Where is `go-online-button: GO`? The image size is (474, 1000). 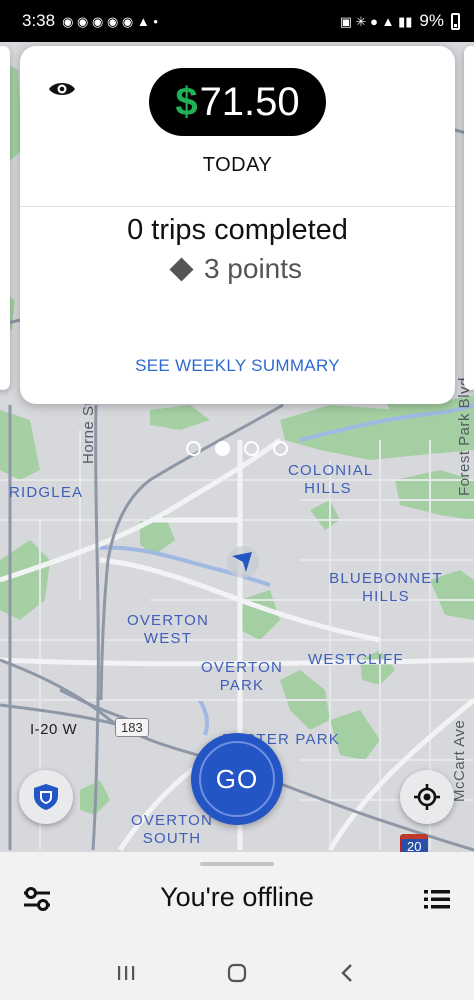
go-online-button: GO is located at coordinates (237, 779).